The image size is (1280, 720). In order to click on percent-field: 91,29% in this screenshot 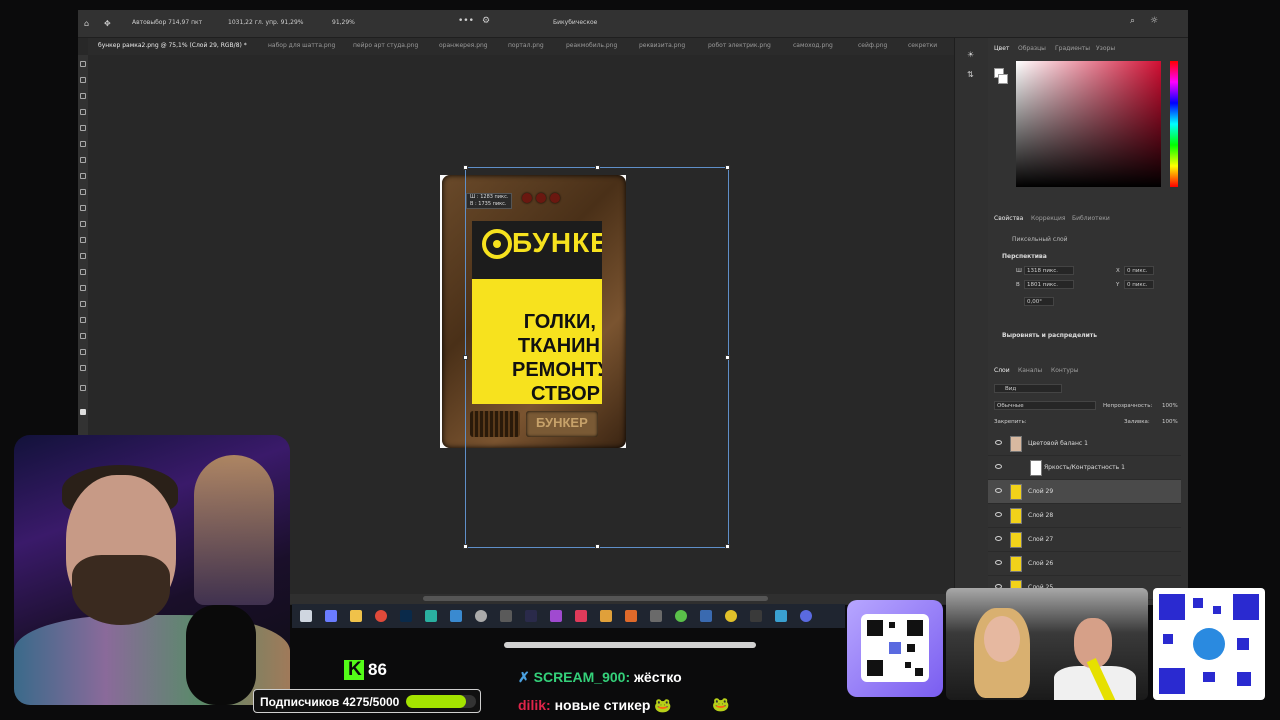, I will do `click(343, 22)`.